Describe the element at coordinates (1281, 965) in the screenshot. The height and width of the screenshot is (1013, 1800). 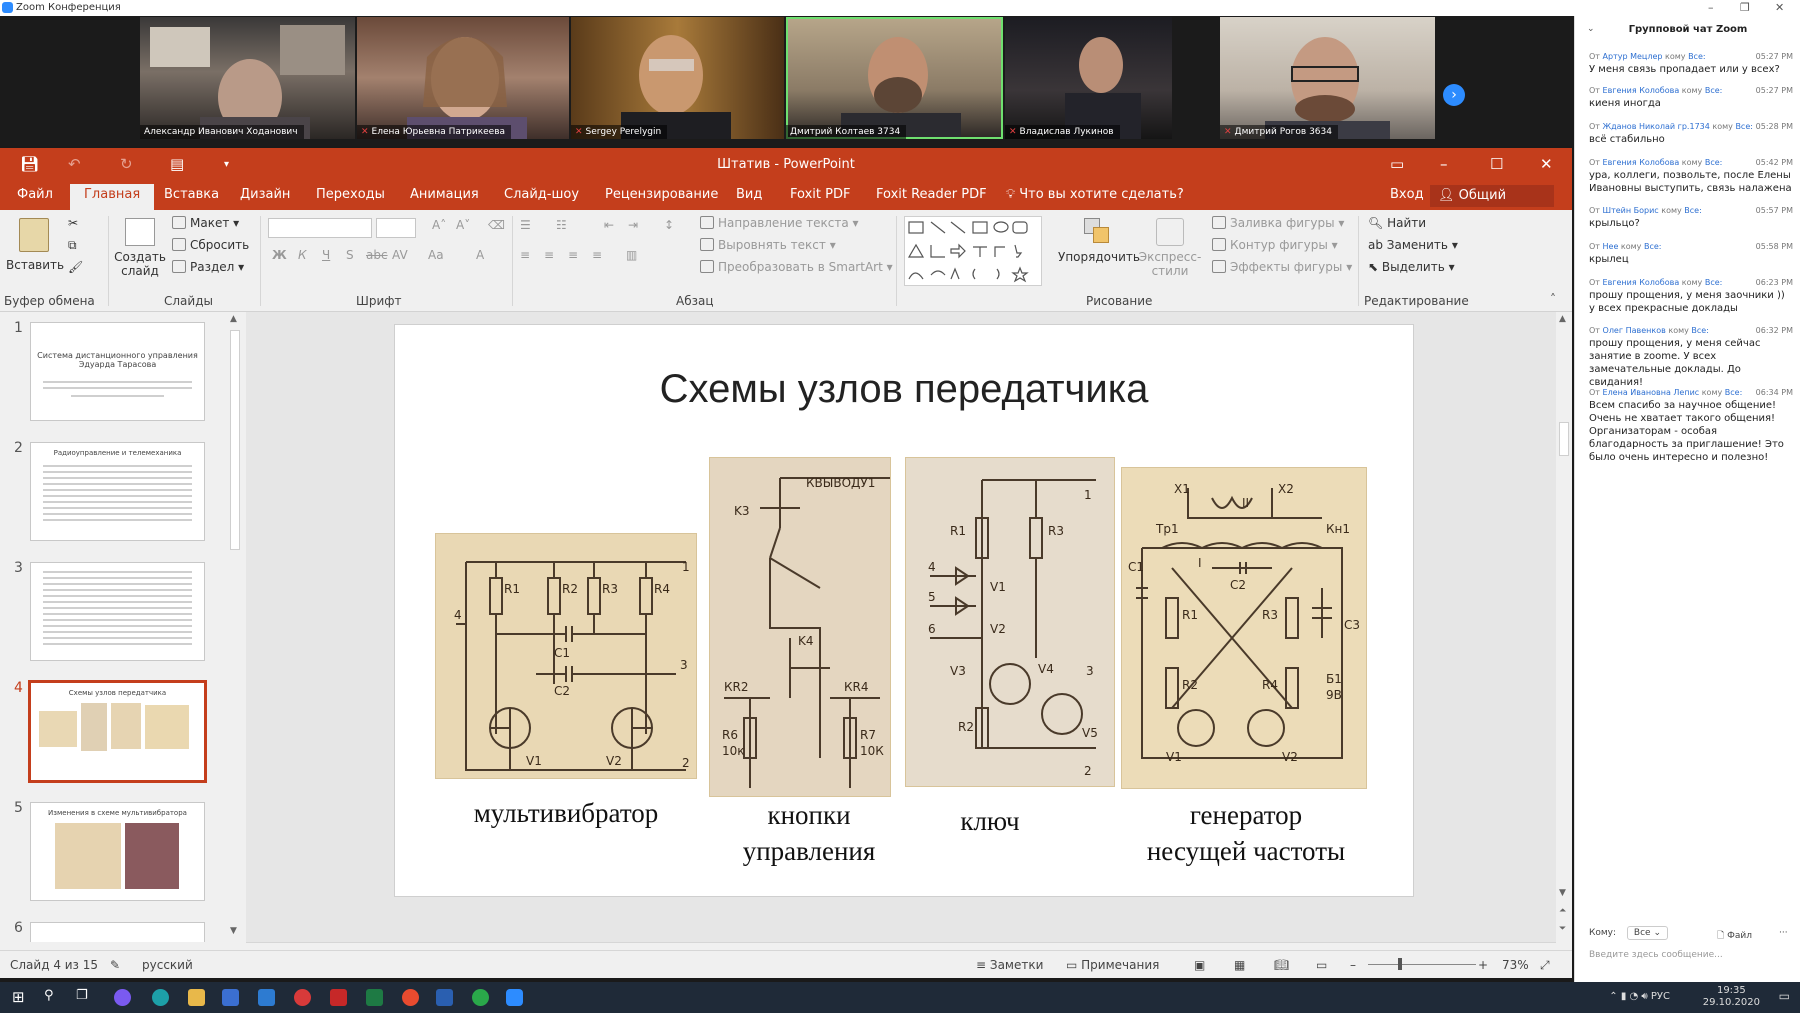
I see `reading-view-icon: 📖︎` at that location.